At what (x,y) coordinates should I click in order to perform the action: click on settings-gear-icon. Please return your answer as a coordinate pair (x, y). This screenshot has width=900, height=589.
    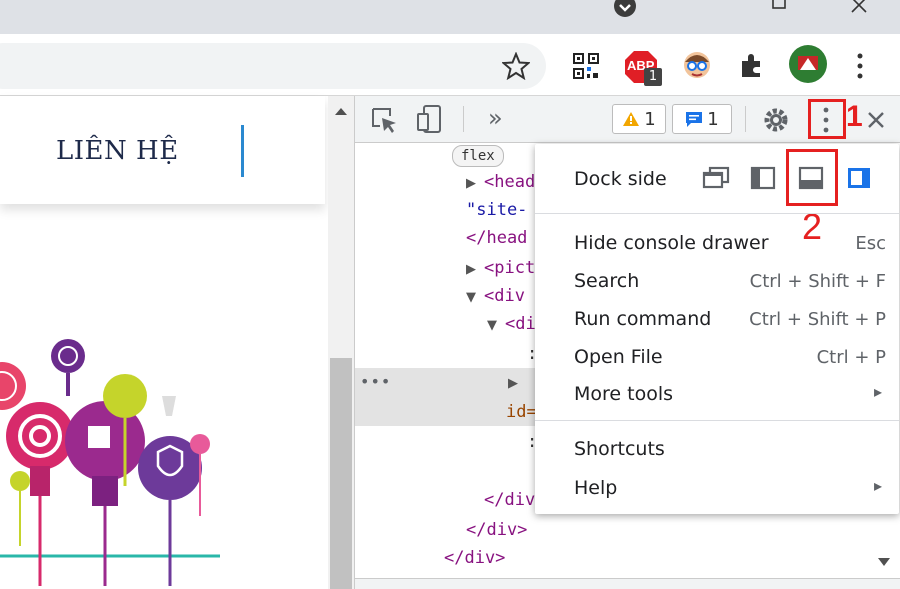
    Looking at the image, I should click on (776, 120).